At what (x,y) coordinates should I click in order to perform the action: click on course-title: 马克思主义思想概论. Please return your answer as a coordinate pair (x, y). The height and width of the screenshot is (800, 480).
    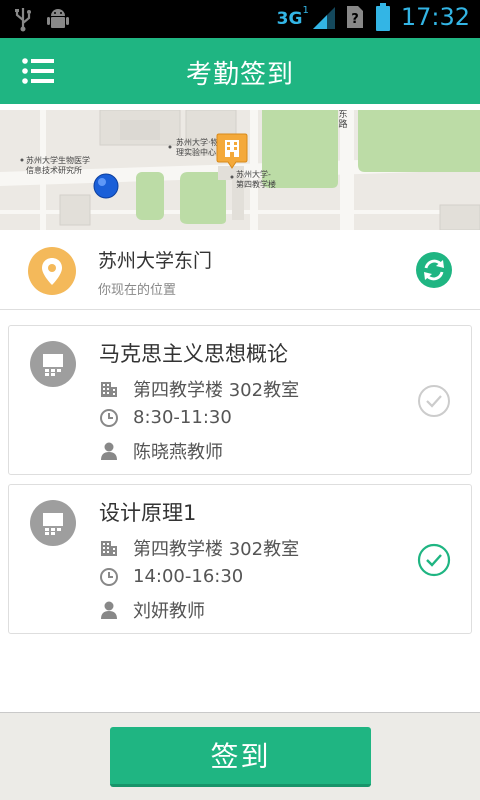
    Looking at the image, I should click on (193, 354).